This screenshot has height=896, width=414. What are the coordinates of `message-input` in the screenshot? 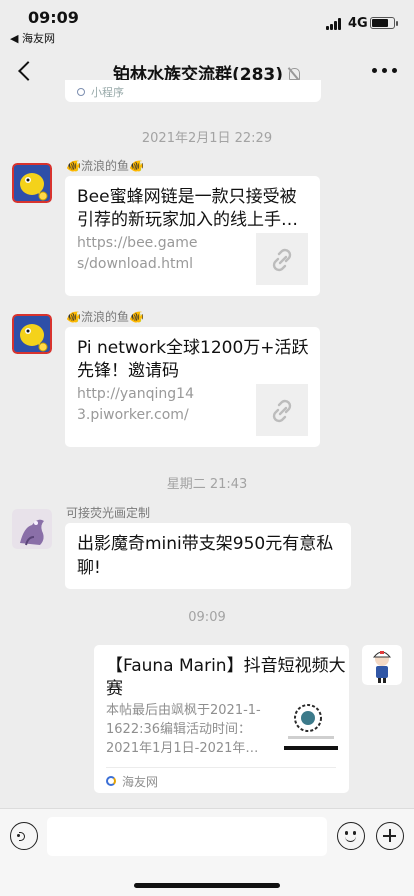 It's located at (187, 836).